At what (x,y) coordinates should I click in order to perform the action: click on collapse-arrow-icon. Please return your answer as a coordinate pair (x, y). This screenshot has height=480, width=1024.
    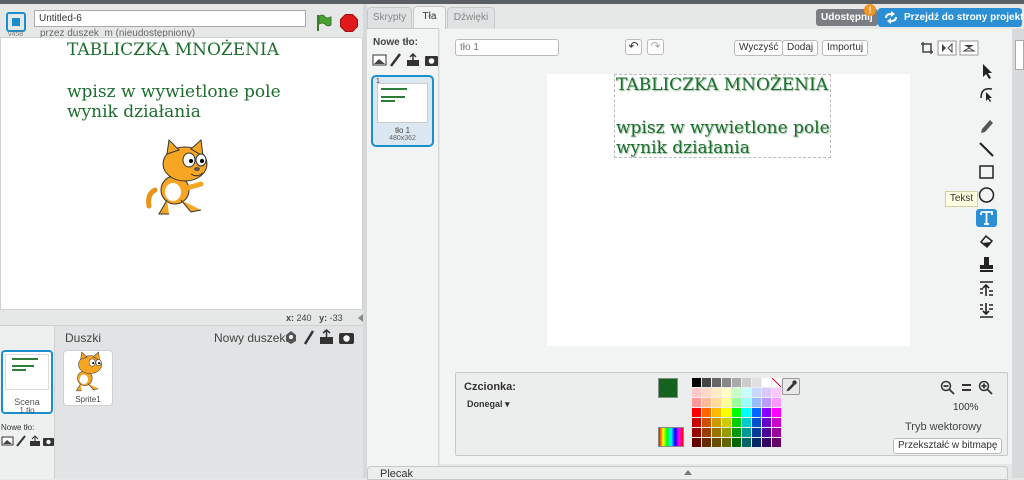
    Looking at the image, I should click on (360, 318).